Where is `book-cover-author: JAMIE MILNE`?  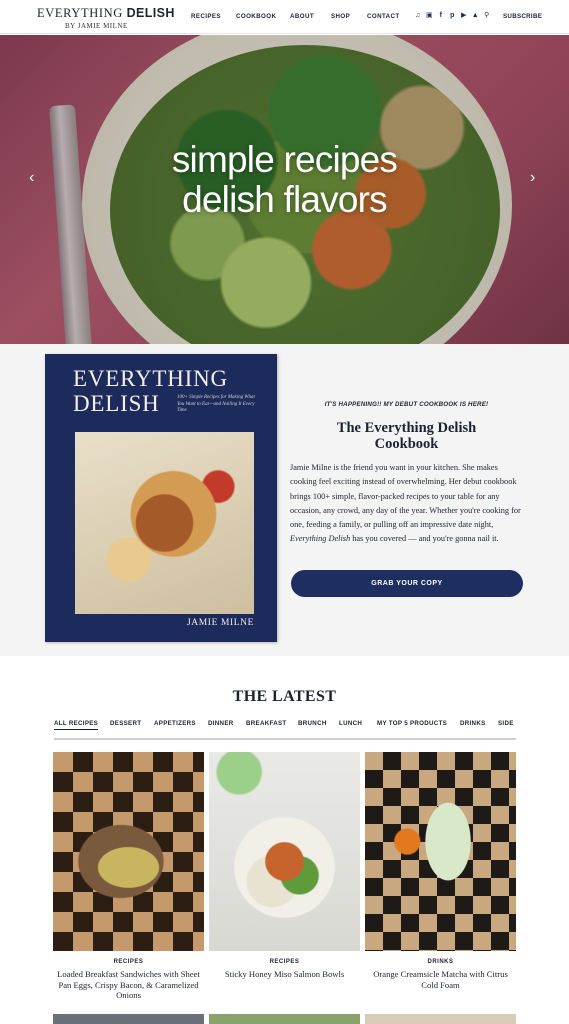
book-cover-author: JAMIE MILNE is located at coordinates (221, 623).